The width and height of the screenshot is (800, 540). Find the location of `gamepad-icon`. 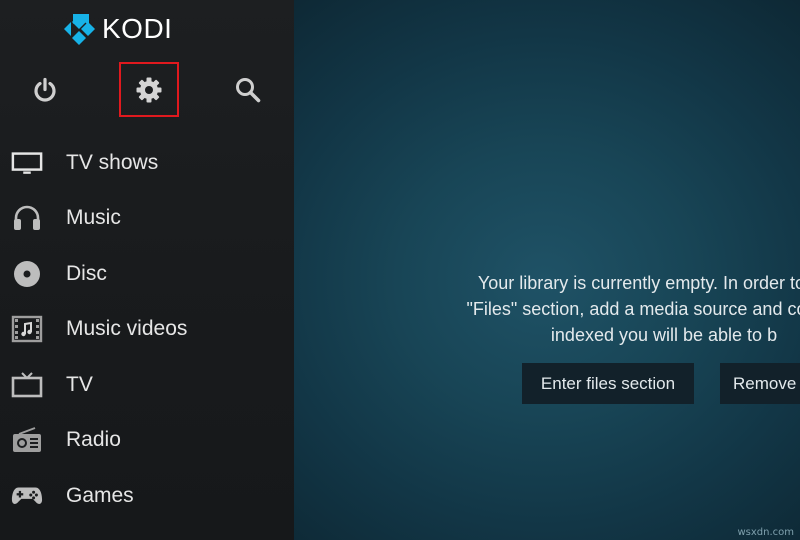

gamepad-icon is located at coordinates (27, 496).